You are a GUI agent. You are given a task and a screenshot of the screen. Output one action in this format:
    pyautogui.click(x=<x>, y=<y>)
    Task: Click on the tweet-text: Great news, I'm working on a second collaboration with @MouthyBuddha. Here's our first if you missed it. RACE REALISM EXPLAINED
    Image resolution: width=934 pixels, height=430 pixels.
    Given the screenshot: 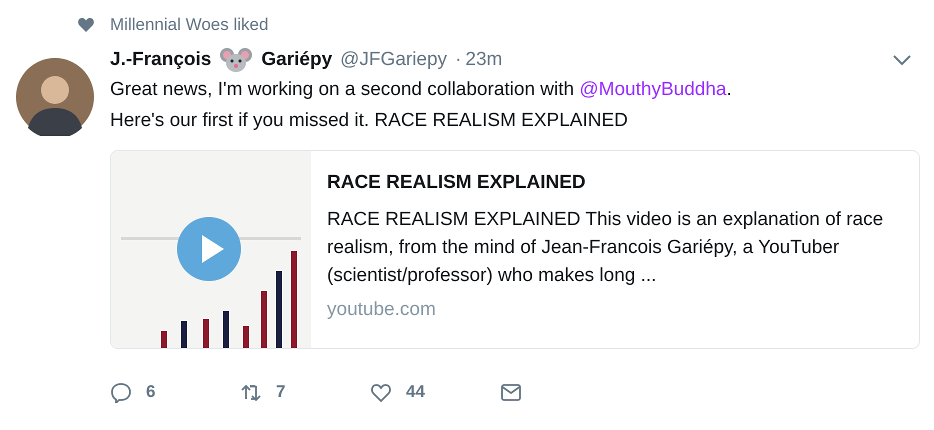 What is the action you would take?
    pyautogui.click(x=421, y=105)
    